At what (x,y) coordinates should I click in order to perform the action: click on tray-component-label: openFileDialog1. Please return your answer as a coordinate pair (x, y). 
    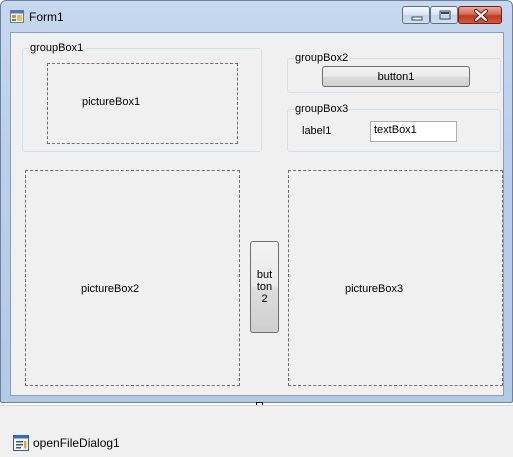
    Looking at the image, I should click on (76, 443).